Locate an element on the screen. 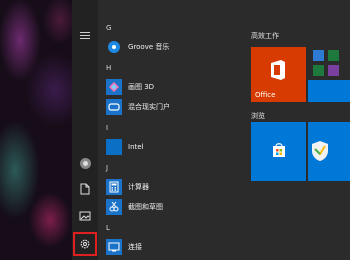 This screenshot has width=350, height=260. app-item-snip-sketch: 截图和草图 is located at coordinates (134, 207).